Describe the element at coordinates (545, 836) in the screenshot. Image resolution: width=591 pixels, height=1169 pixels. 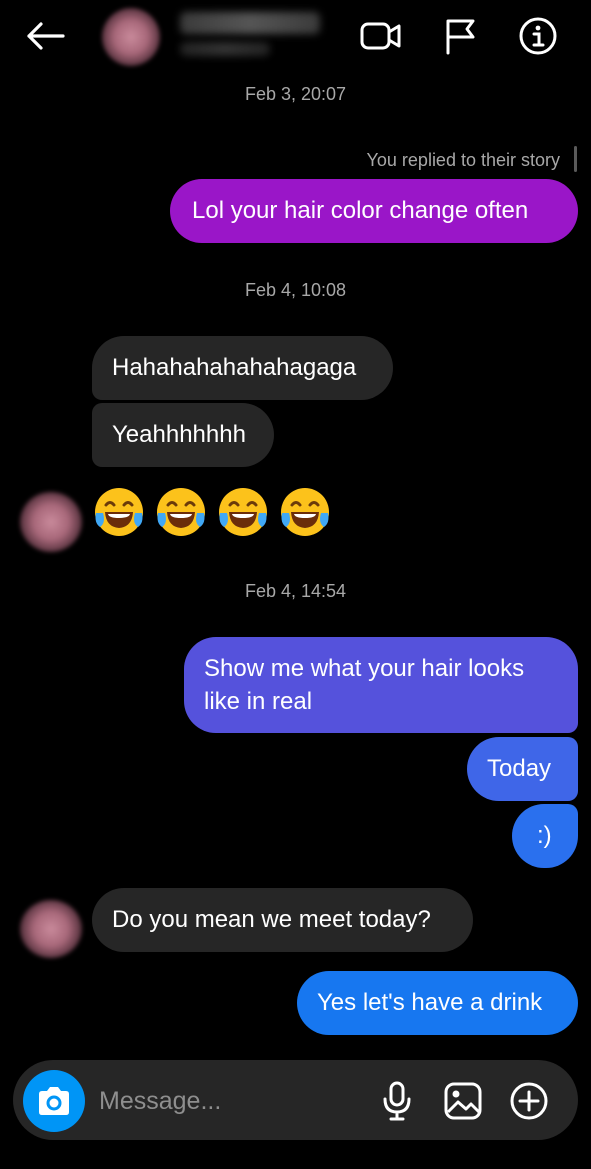
I see `sent-message: :)` at that location.